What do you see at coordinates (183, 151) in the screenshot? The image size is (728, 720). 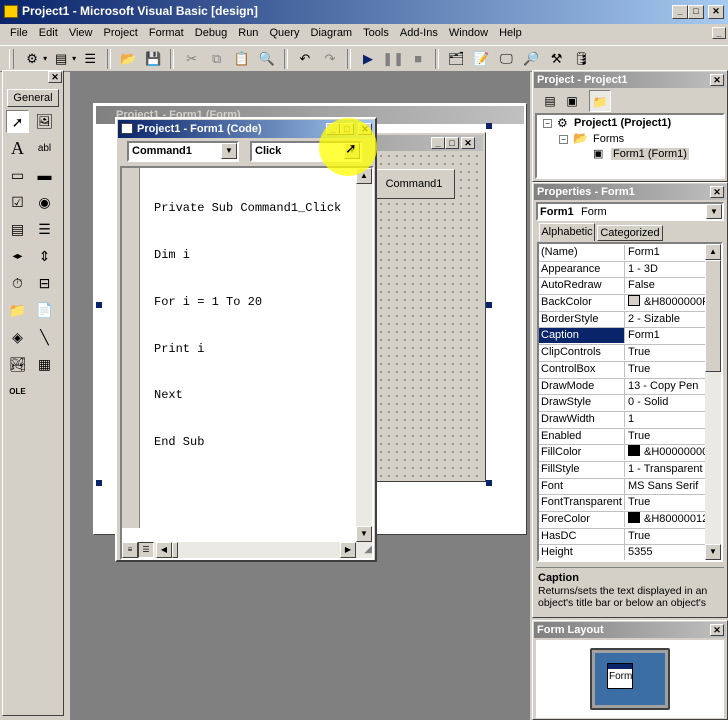 I see `object-combo: Command1 ▼` at bounding box center [183, 151].